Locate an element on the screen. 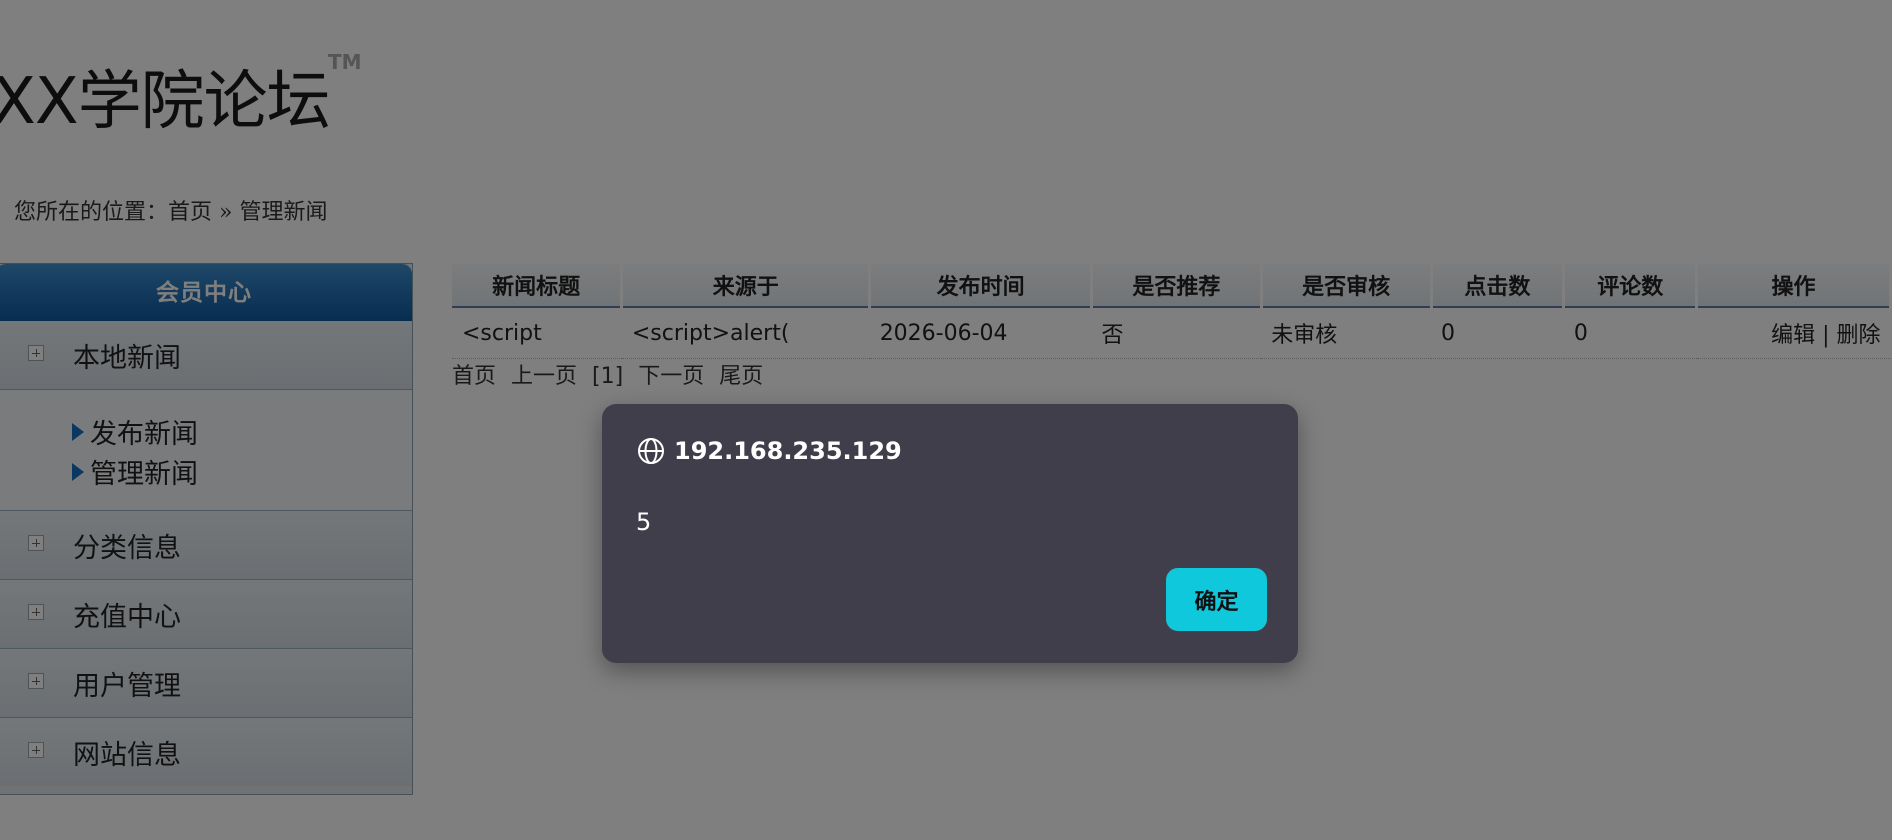 The image size is (1892, 840). dialog-message: 5 is located at coordinates (644, 522).